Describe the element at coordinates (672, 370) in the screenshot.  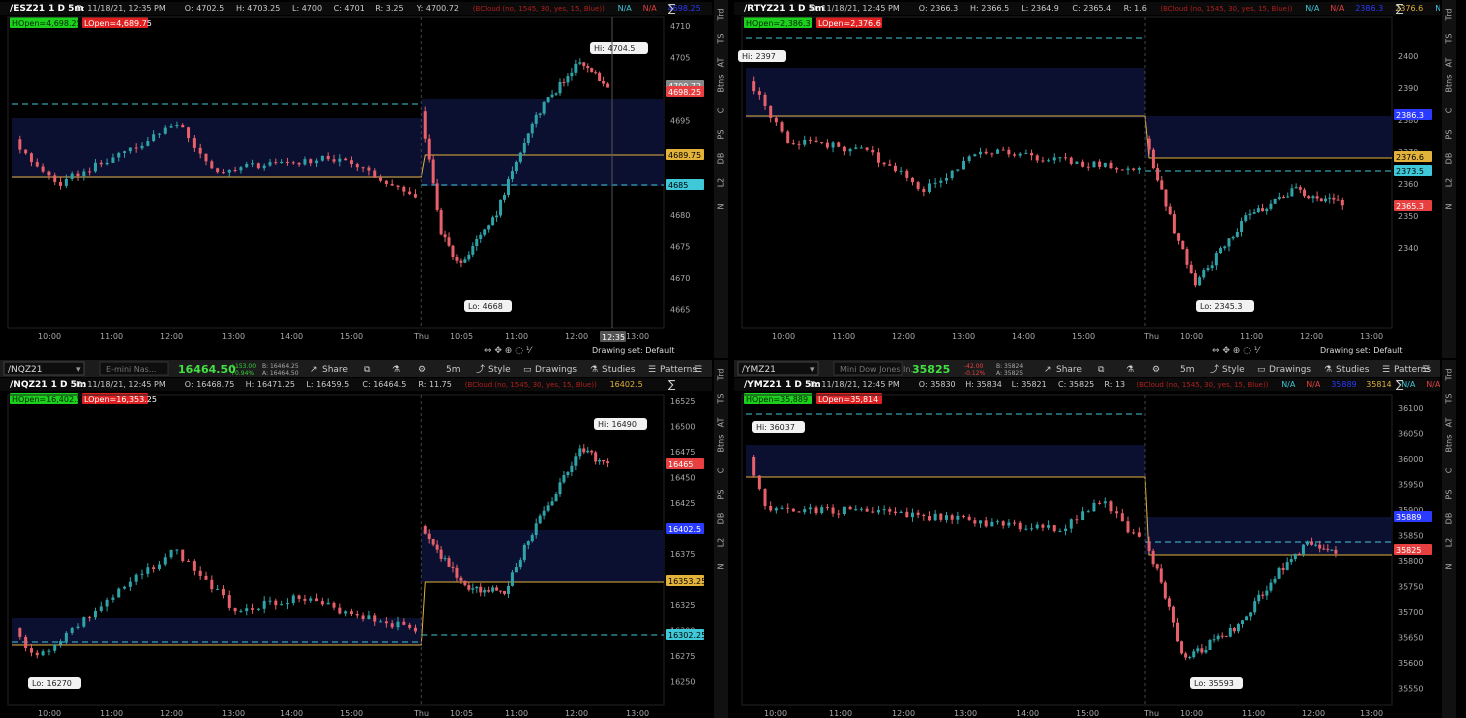
I see `patterns-button: ☰ Patterns` at that location.